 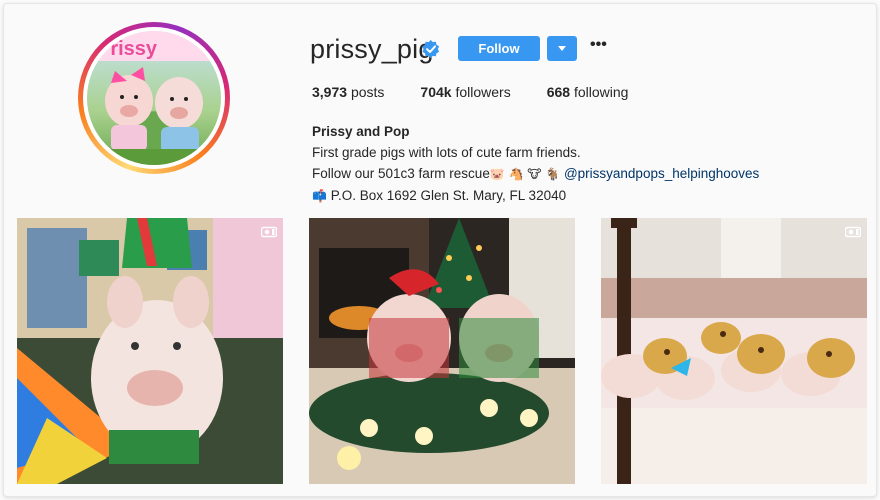 I want to click on username: prissy_pig, so click(x=372, y=49).